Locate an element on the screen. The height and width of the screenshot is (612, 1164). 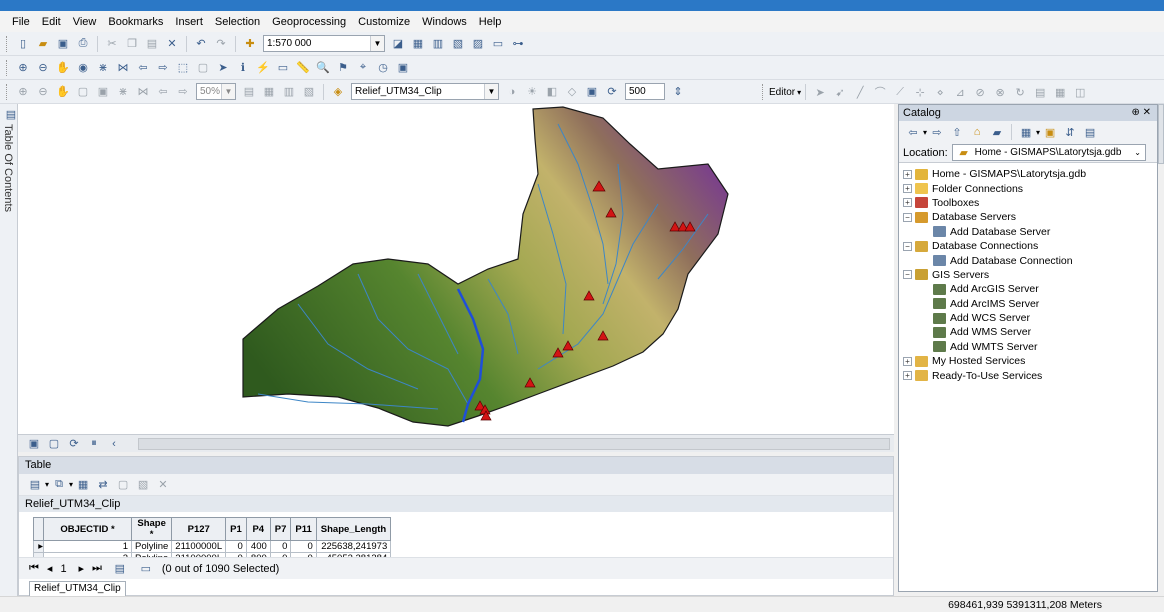
zoom-out-icon: ⊖ is located at coordinates (43, 68).